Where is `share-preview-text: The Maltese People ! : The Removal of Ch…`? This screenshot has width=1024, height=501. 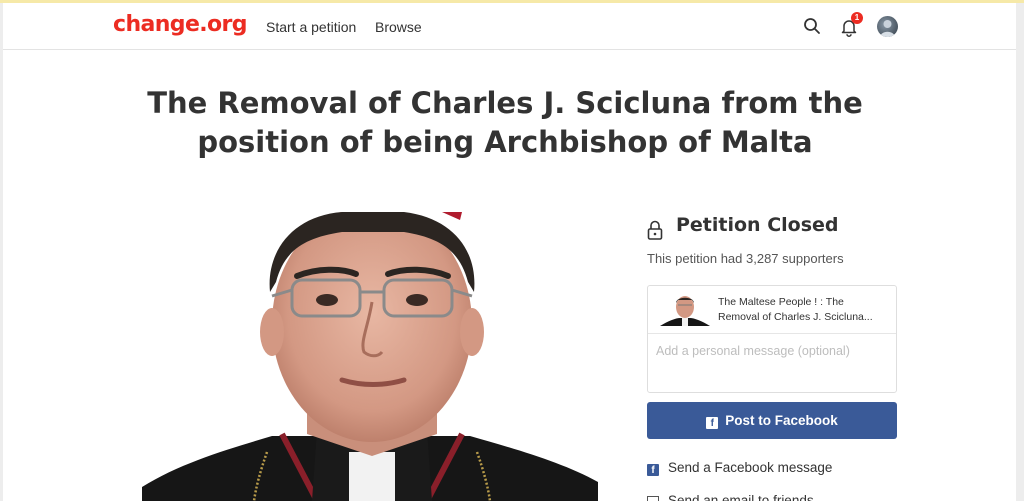
share-preview-text: The Maltese People ! : The Removal of Ch… is located at coordinates (795, 309).